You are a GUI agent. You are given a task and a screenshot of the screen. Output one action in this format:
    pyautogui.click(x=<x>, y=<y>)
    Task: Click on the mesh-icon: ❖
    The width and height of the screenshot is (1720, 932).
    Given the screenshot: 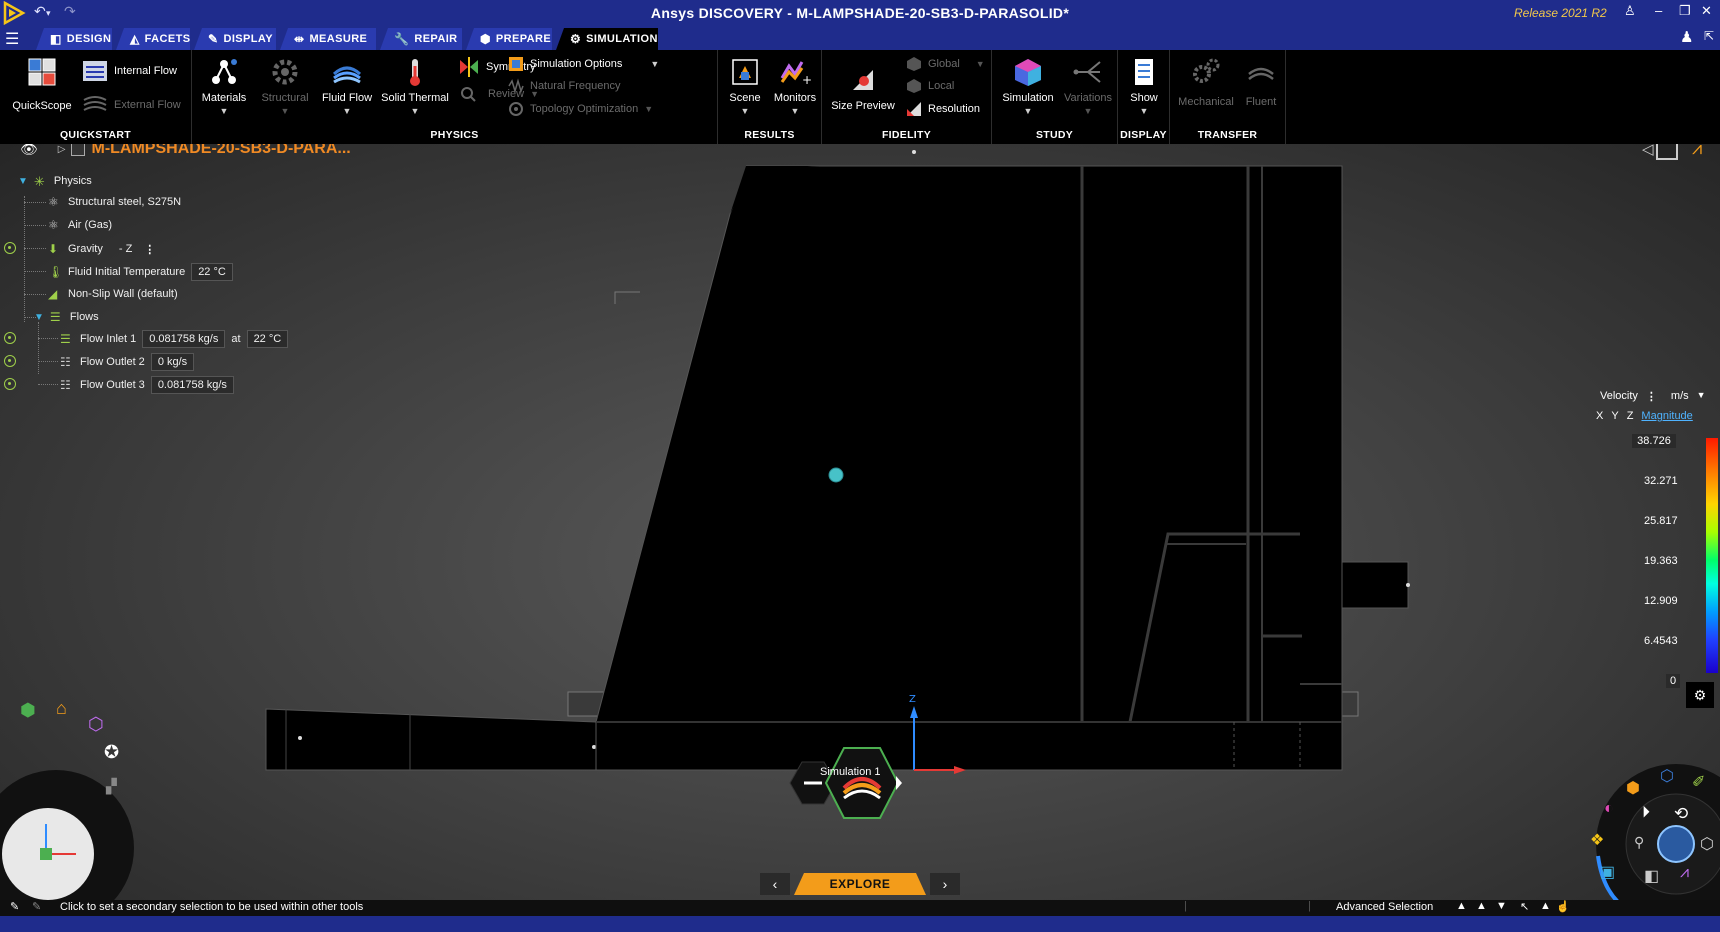 What is the action you would take?
    pyautogui.click(x=1597, y=840)
    